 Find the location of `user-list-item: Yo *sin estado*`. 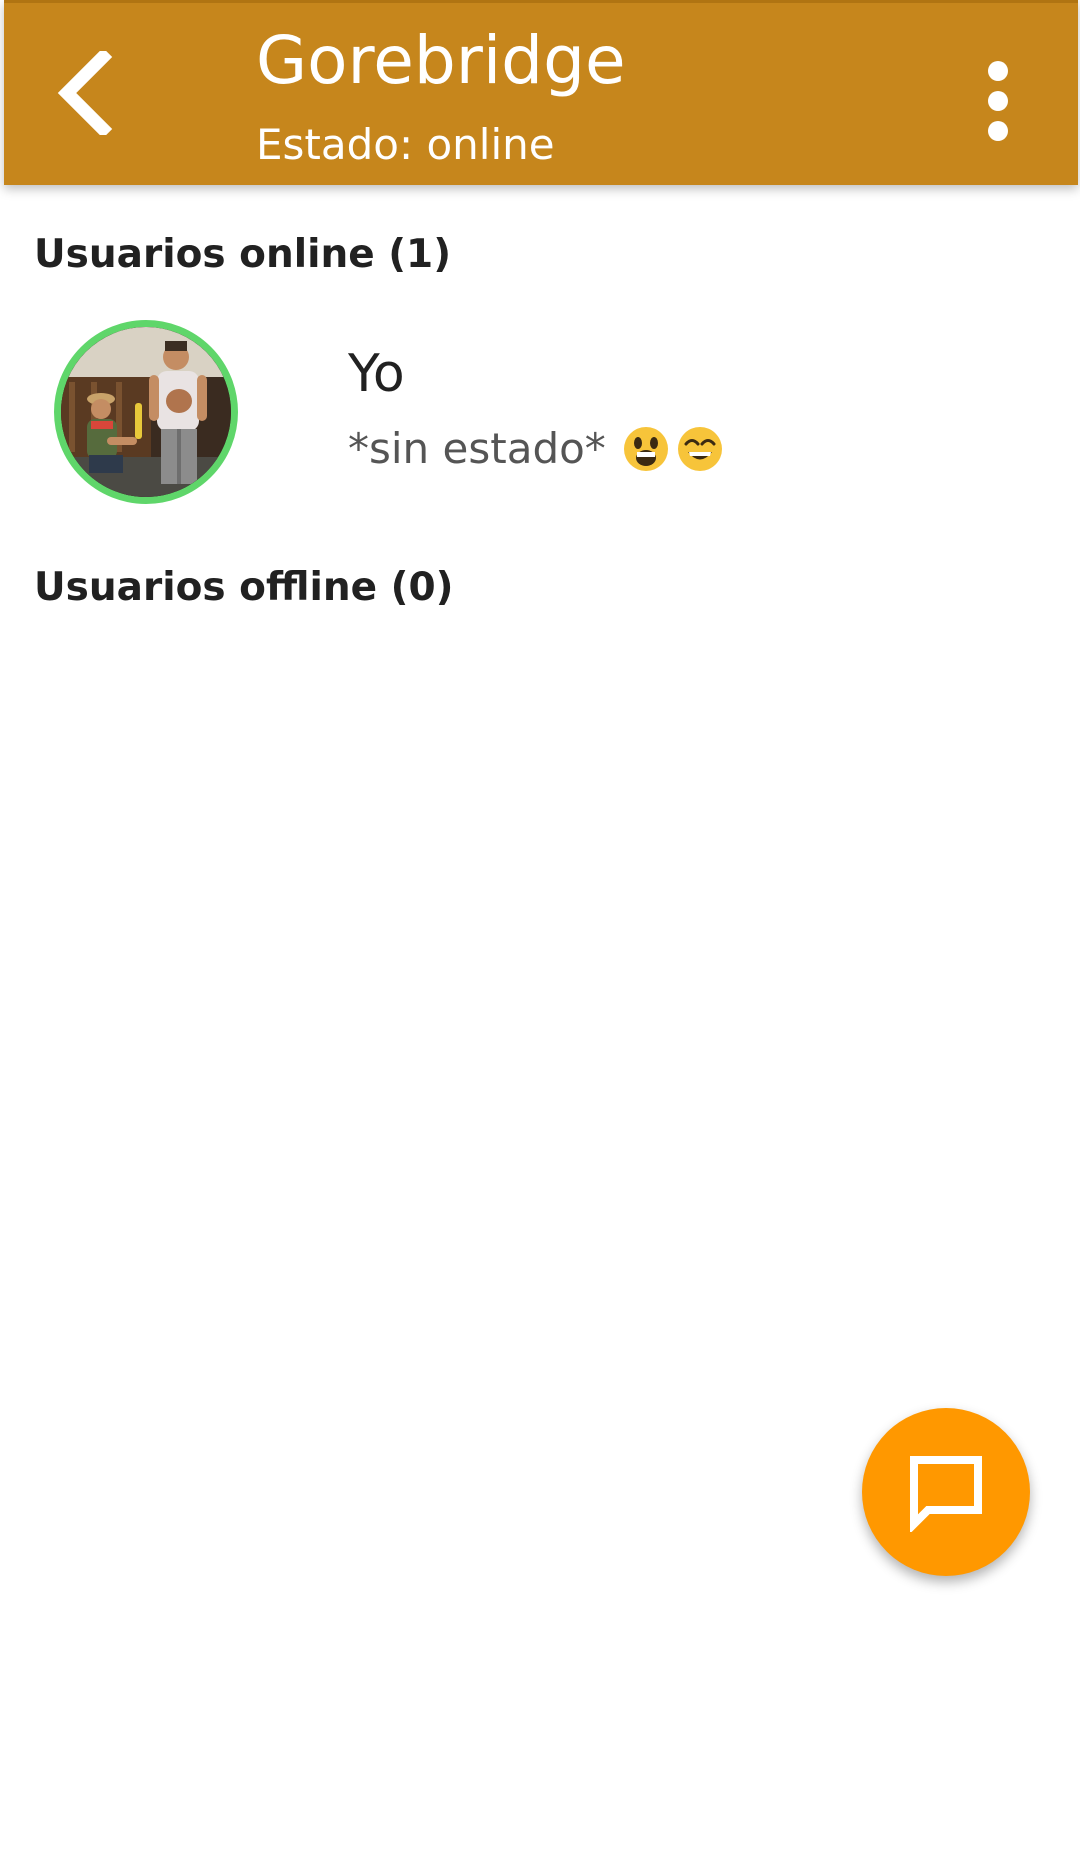

user-list-item: Yo *sin estado* is located at coordinates (540, 415).